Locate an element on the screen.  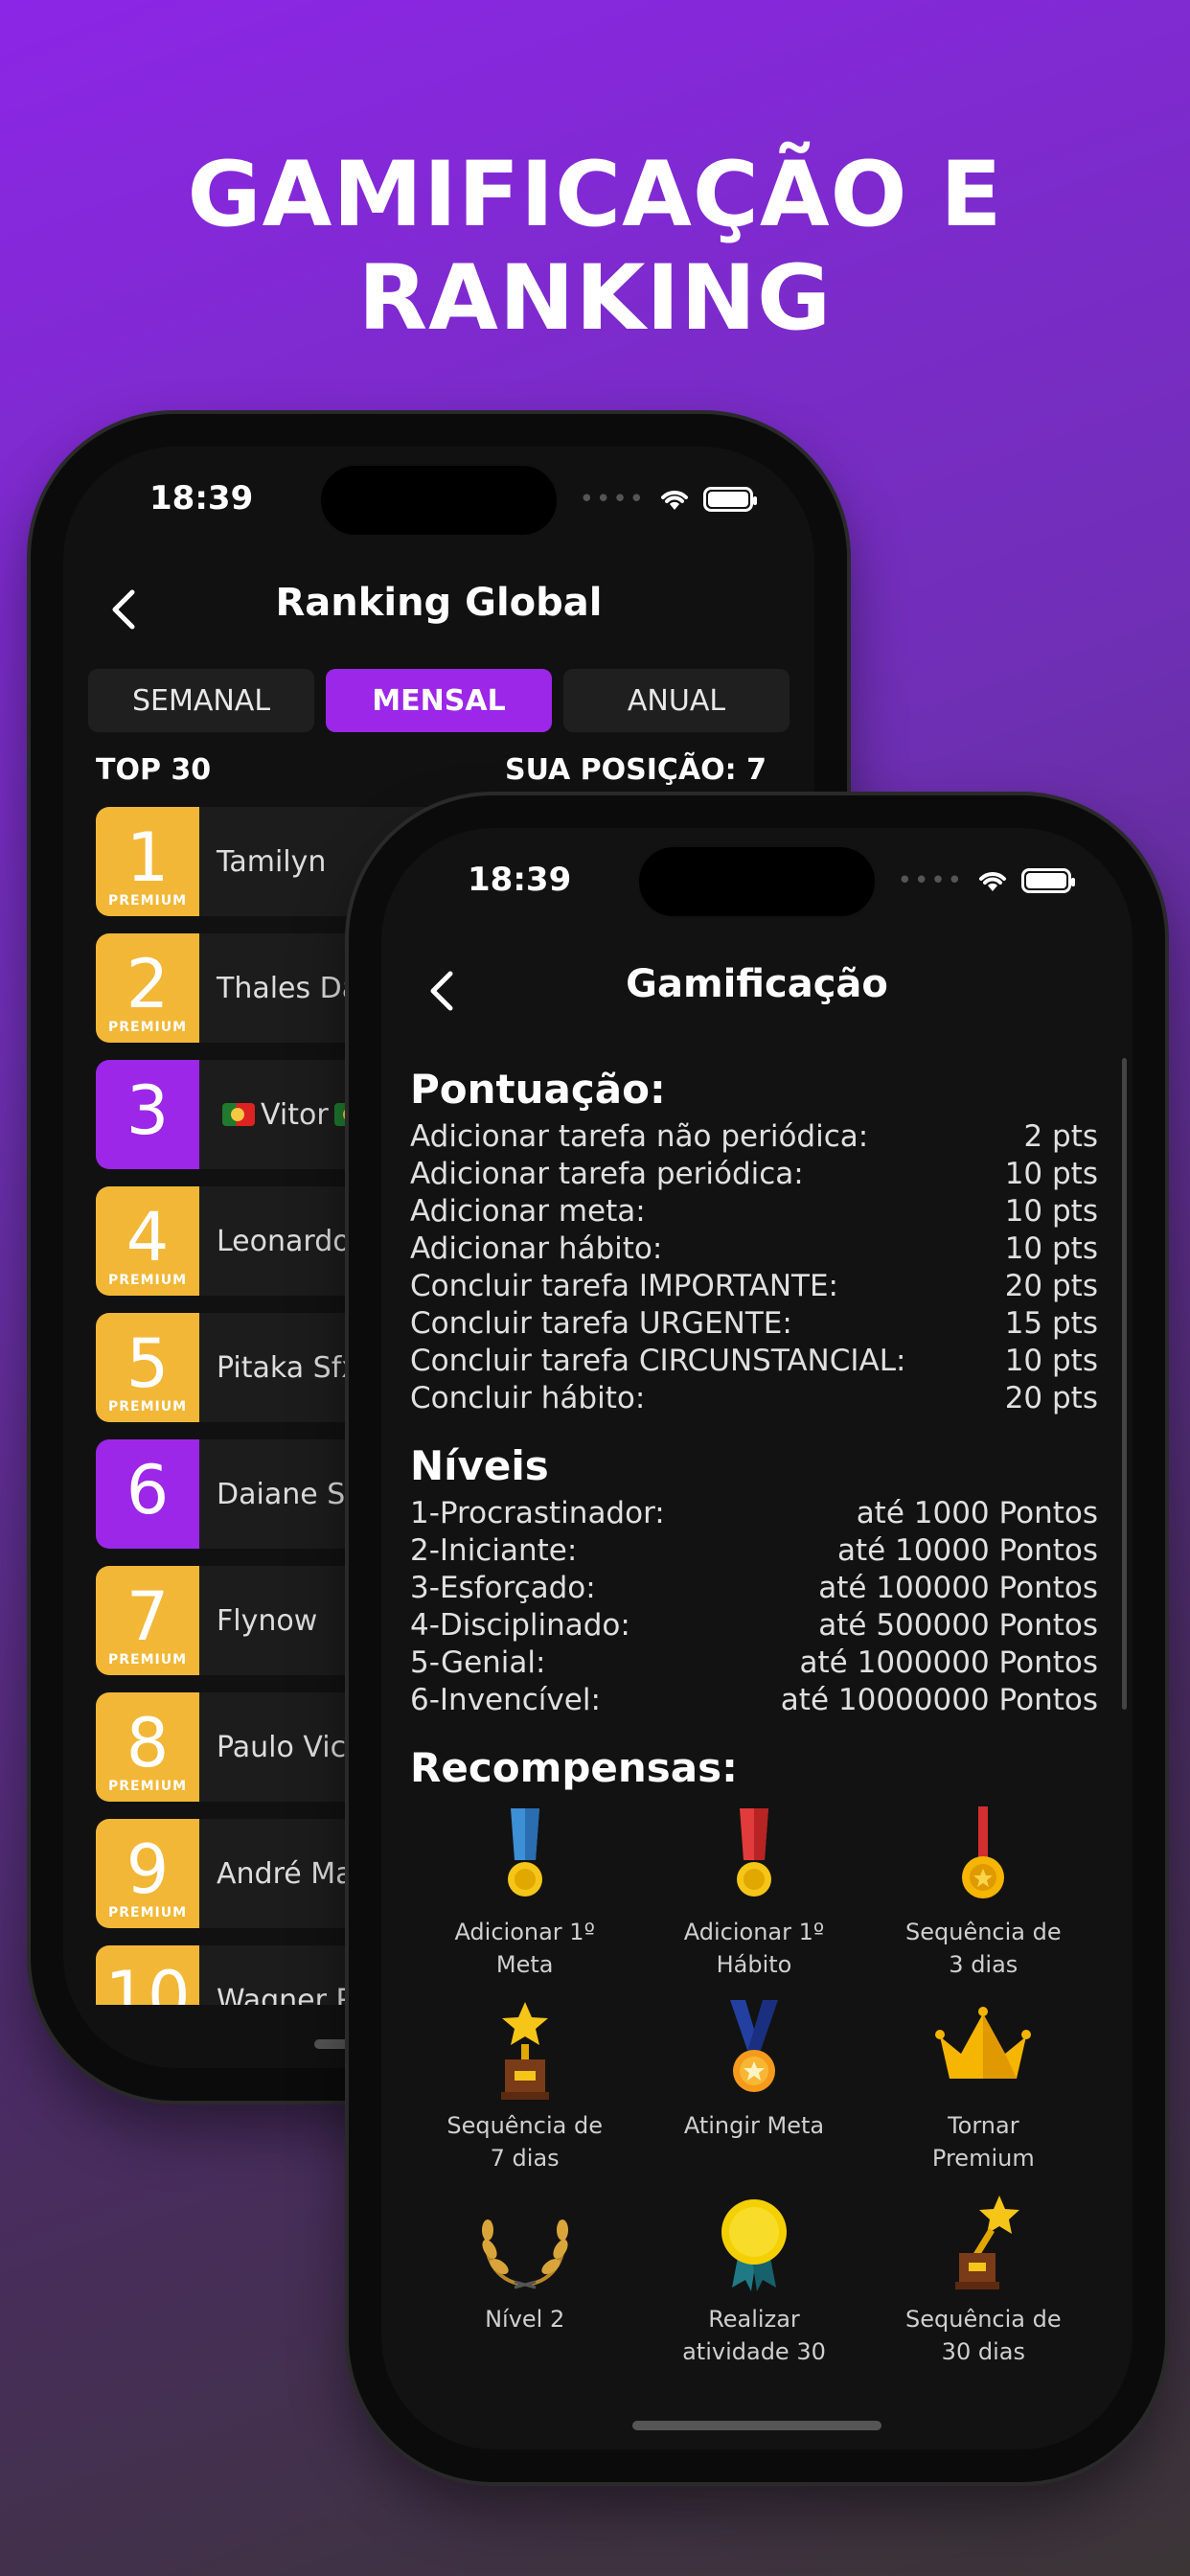
rank-badge: 8 PREMIUM is located at coordinates (148, 1747).